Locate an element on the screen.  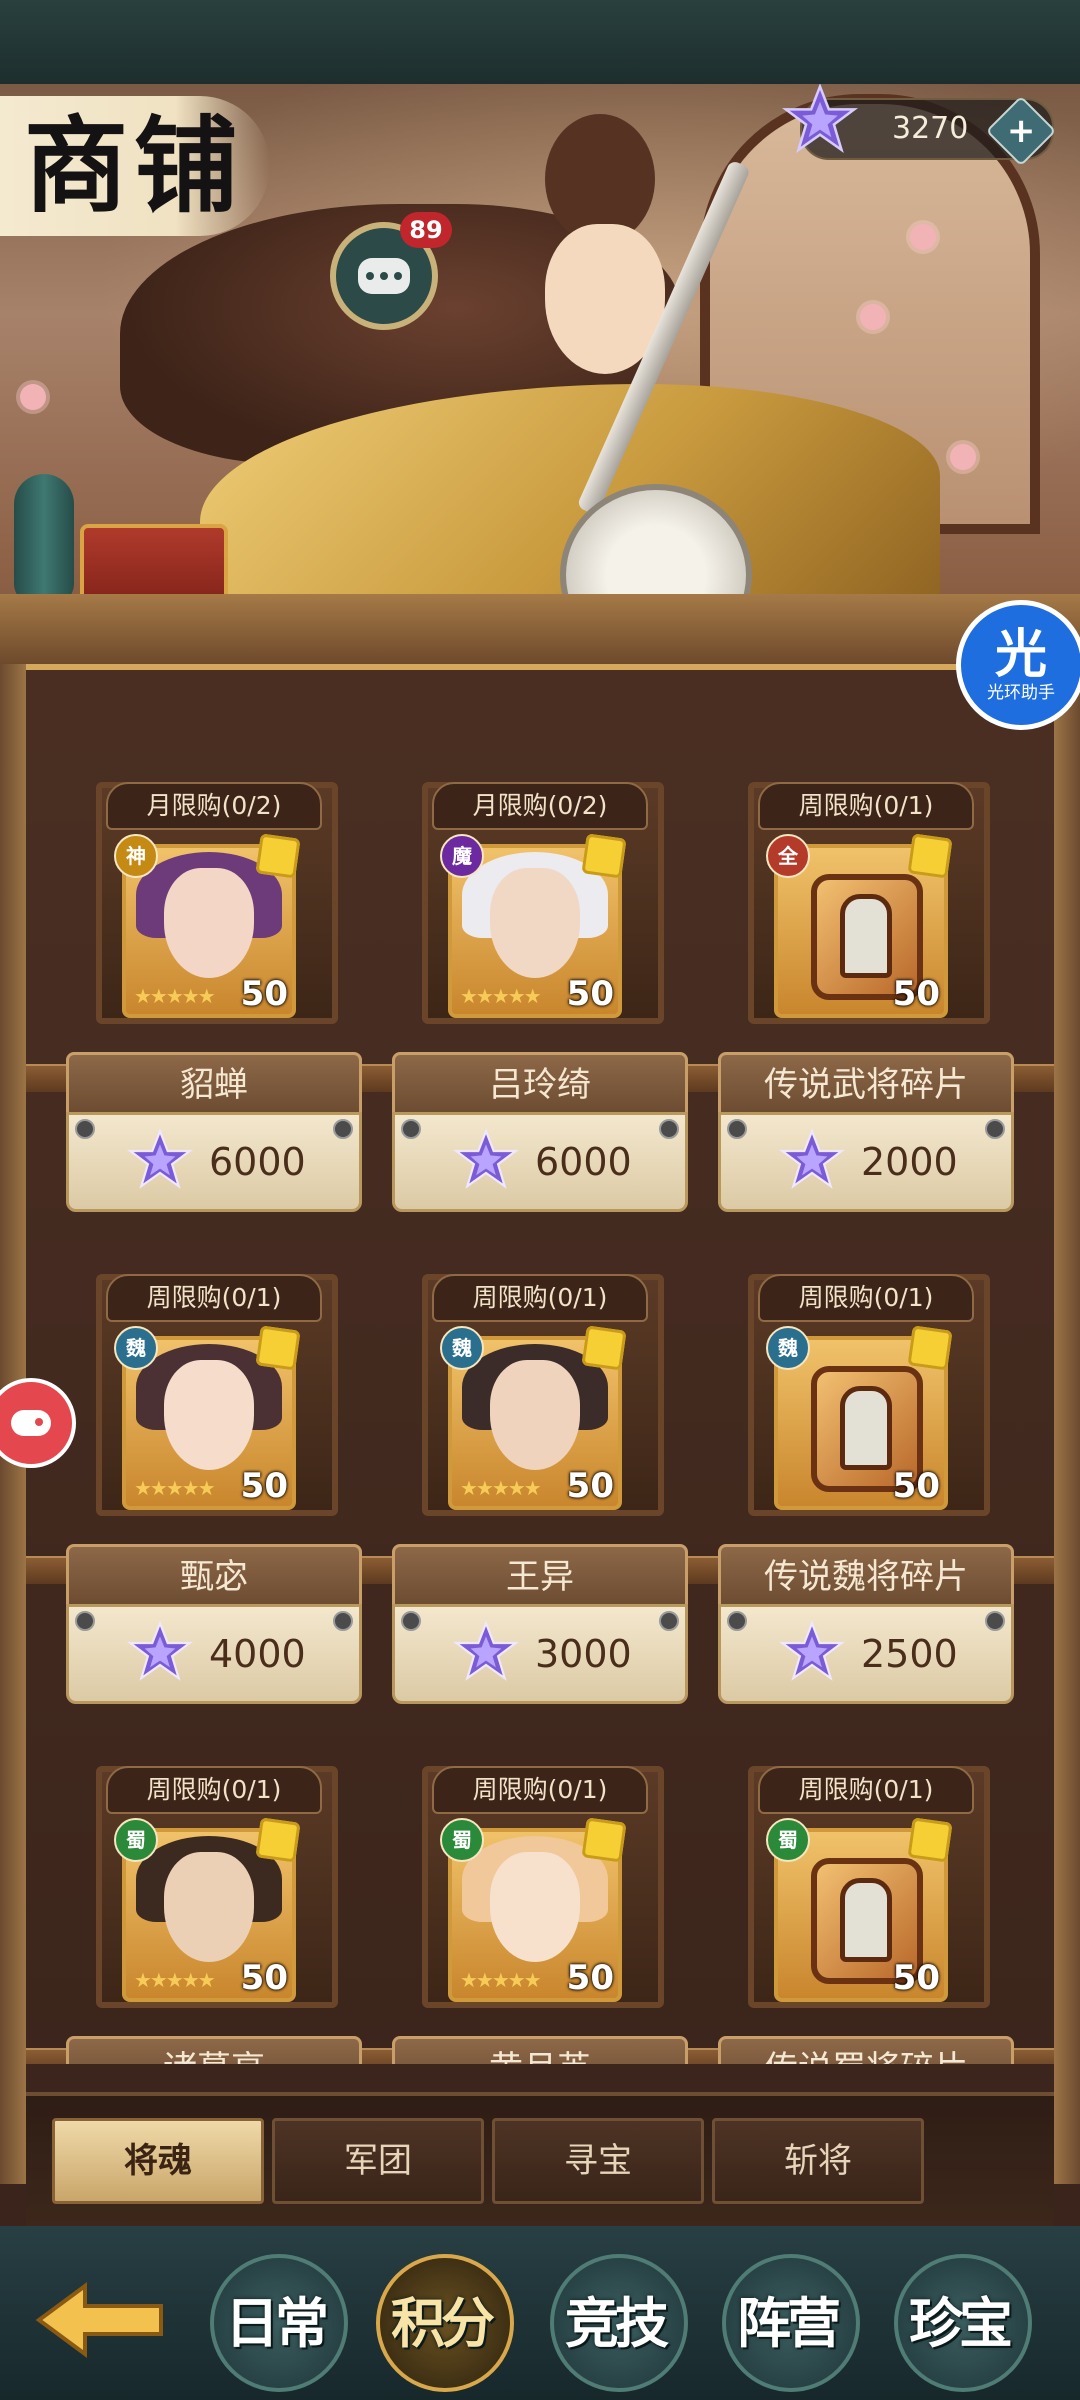
shop-item-card: 周限购(0/1) ★★★★★ 50 魏甄宓 4000 is located at coordinates (214, 1459).